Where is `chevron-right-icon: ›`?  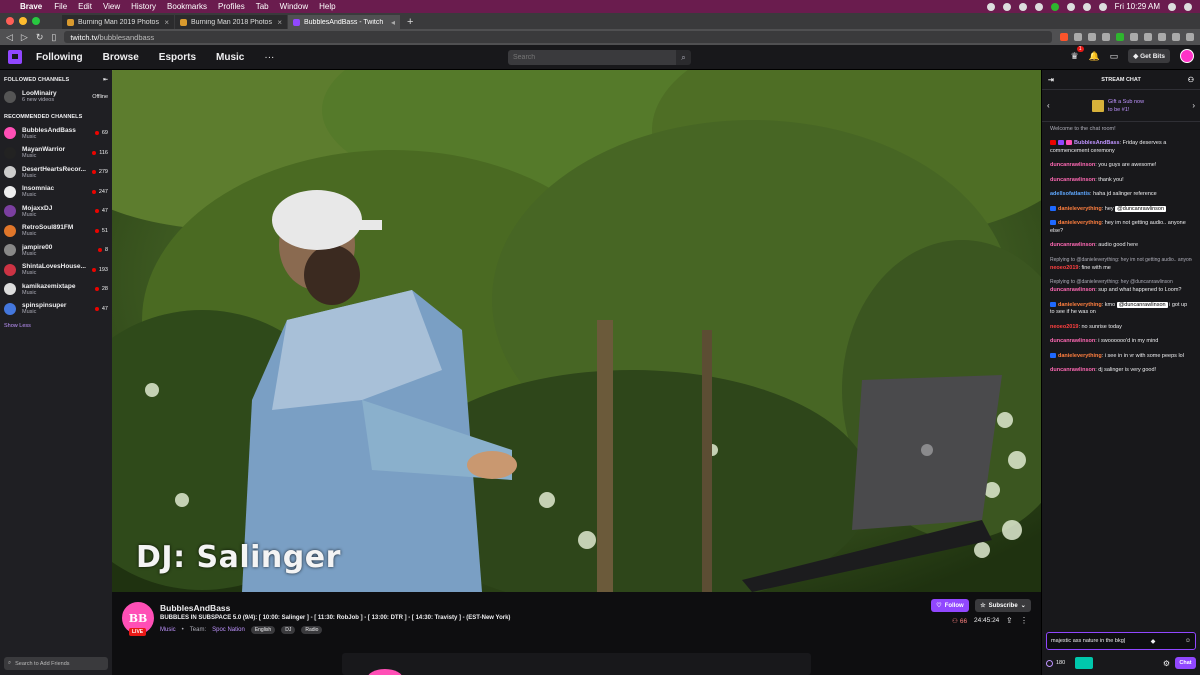 chevron-right-icon: › is located at coordinates (1193, 105).